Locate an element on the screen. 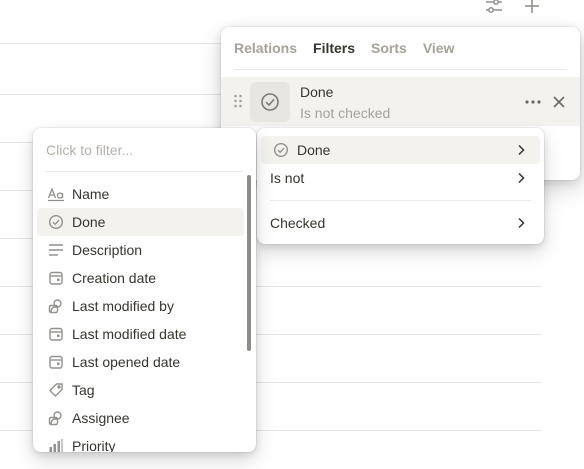 This screenshot has width=584, height=469. property-item-priority: Priority is located at coordinates (140, 442).